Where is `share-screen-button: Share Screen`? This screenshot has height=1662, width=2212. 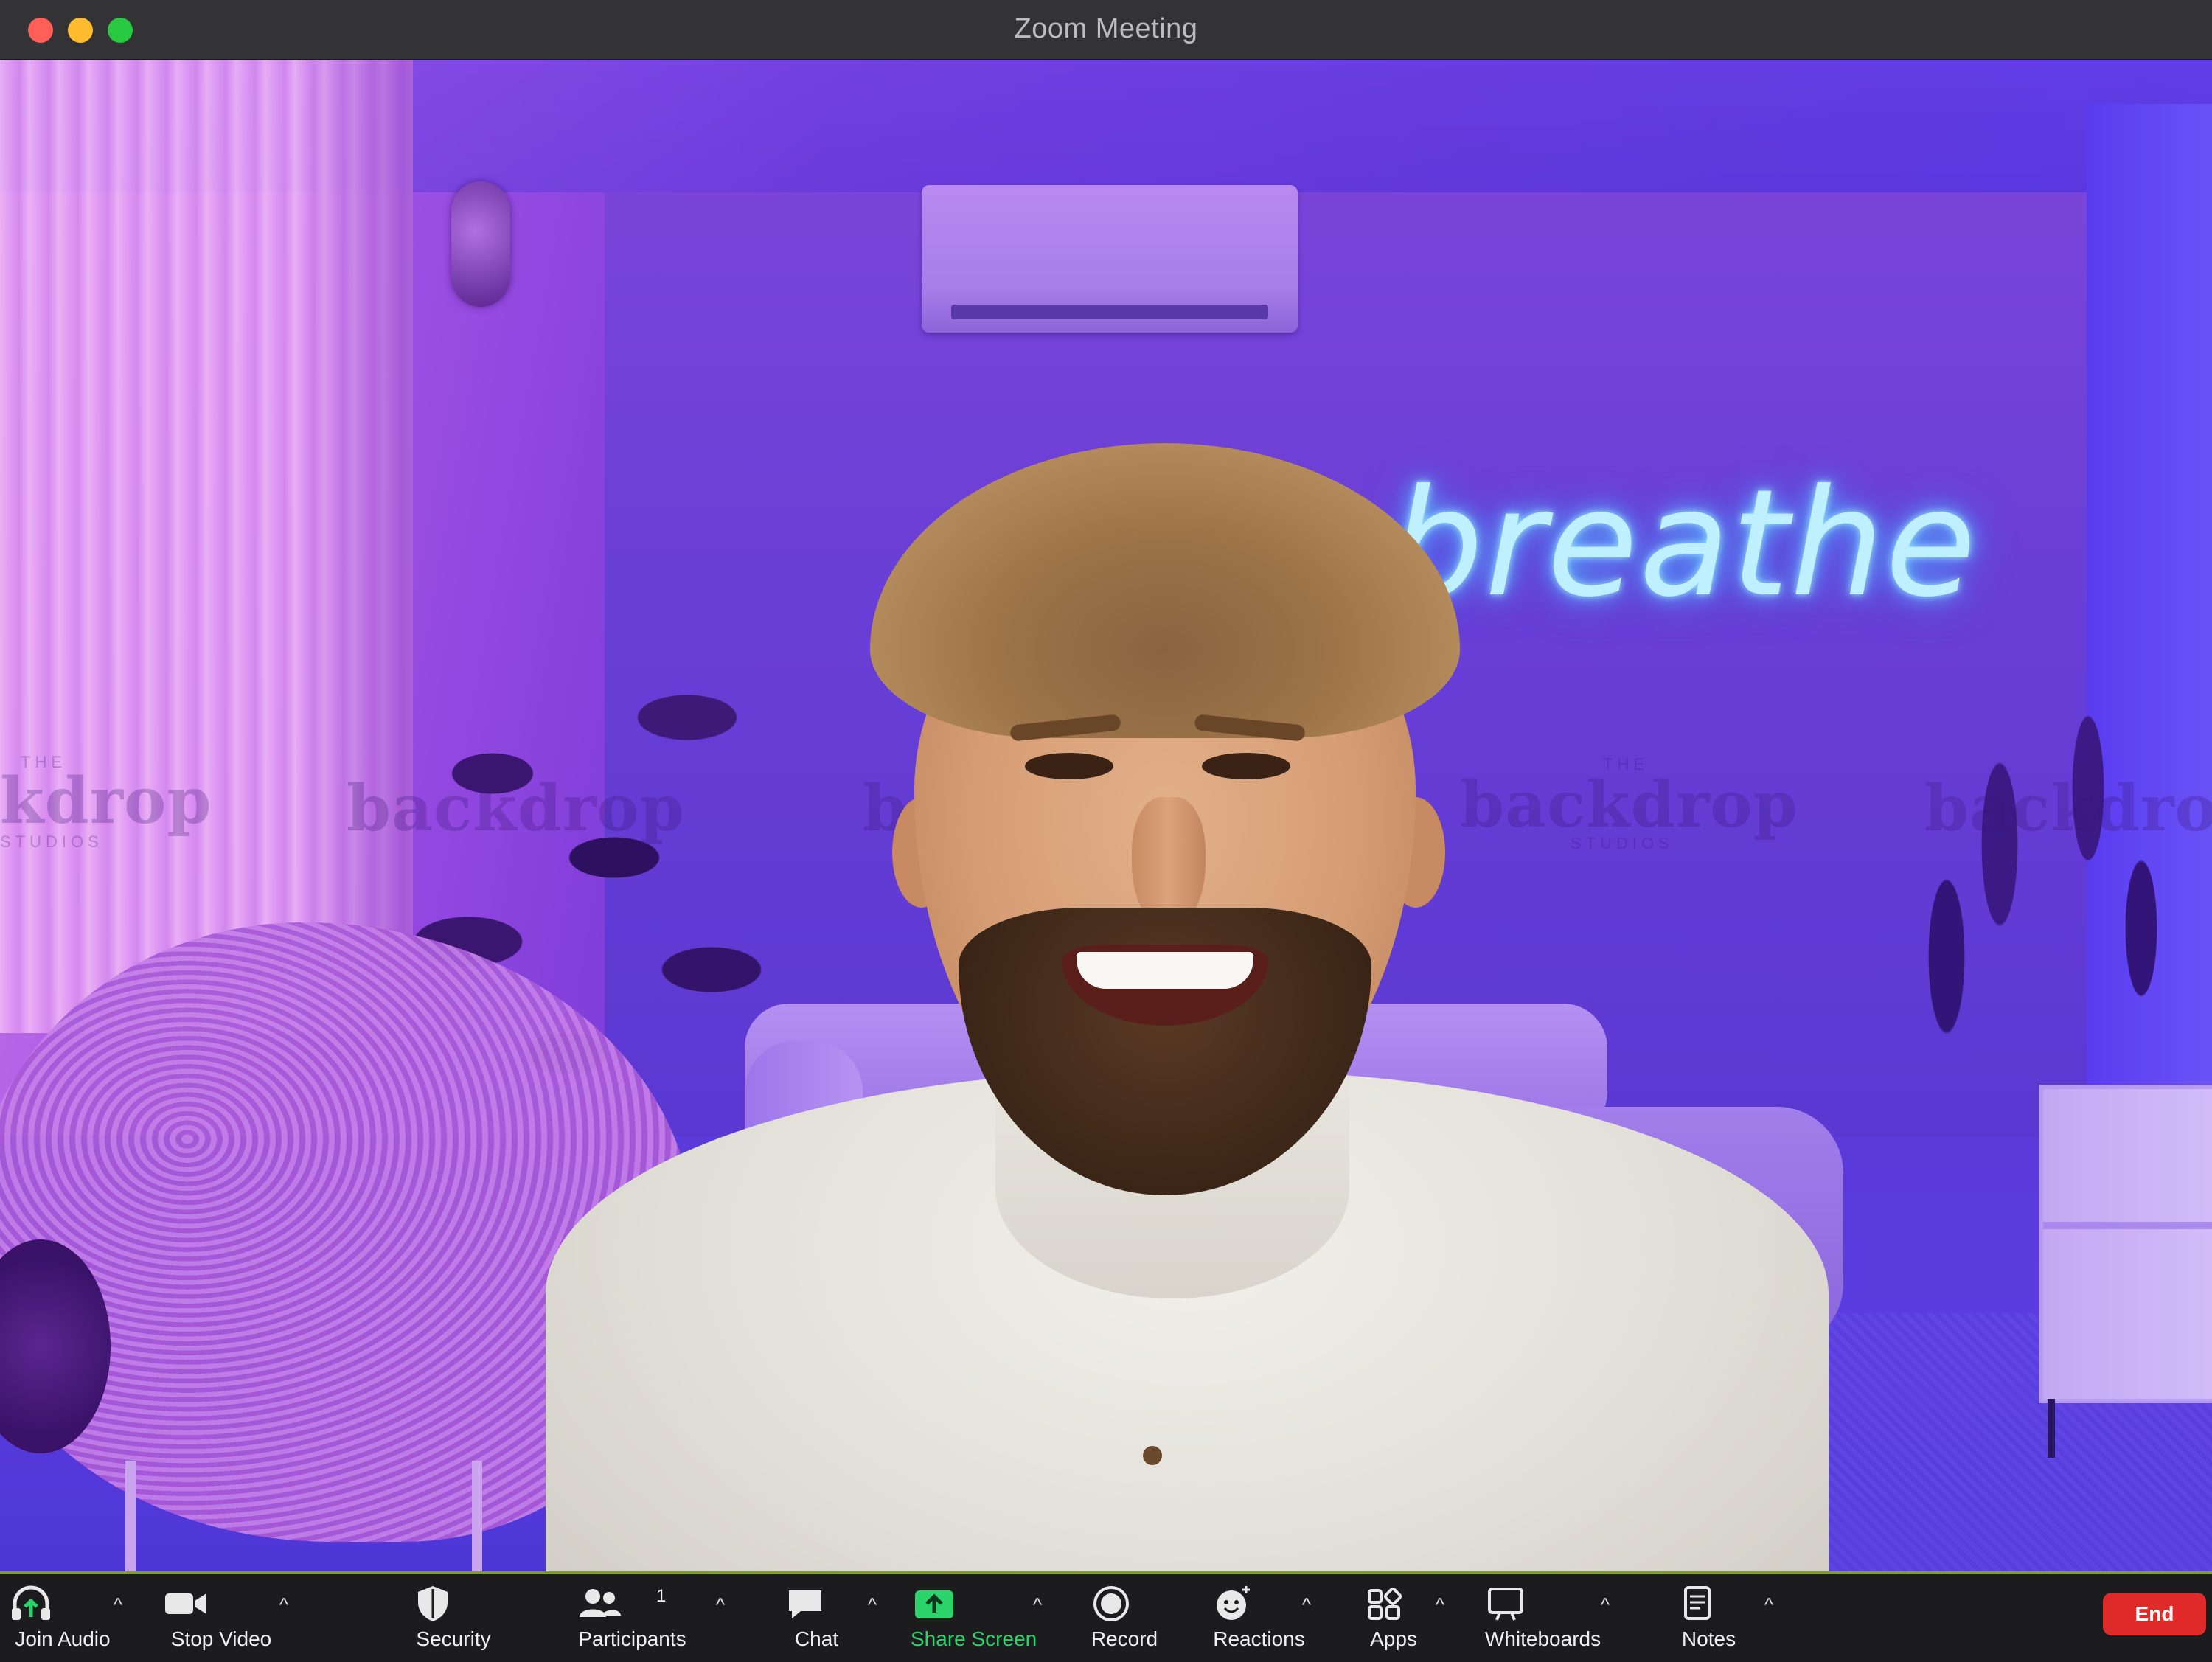 share-screen-button: Share Screen is located at coordinates (974, 1618).